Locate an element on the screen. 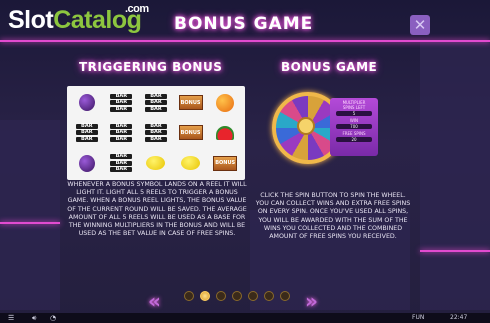  free-spins-value: 20 is located at coordinates (354, 139).